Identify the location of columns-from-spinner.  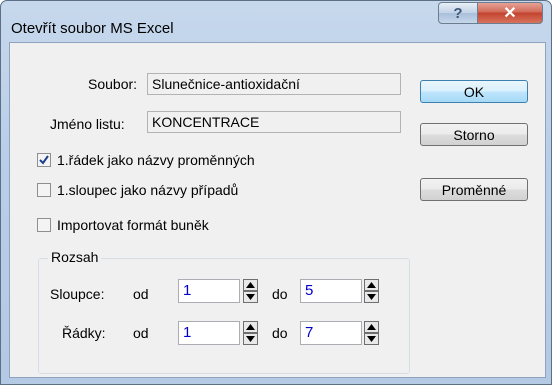
(250, 291).